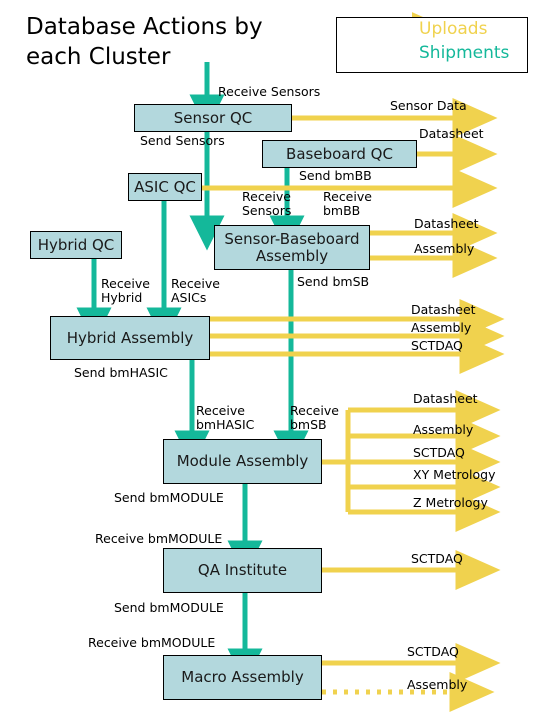  What do you see at coordinates (441, 327) in the screenshot?
I see `upload-label-assembly-ha: Assembly` at bounding box center [441, 327].